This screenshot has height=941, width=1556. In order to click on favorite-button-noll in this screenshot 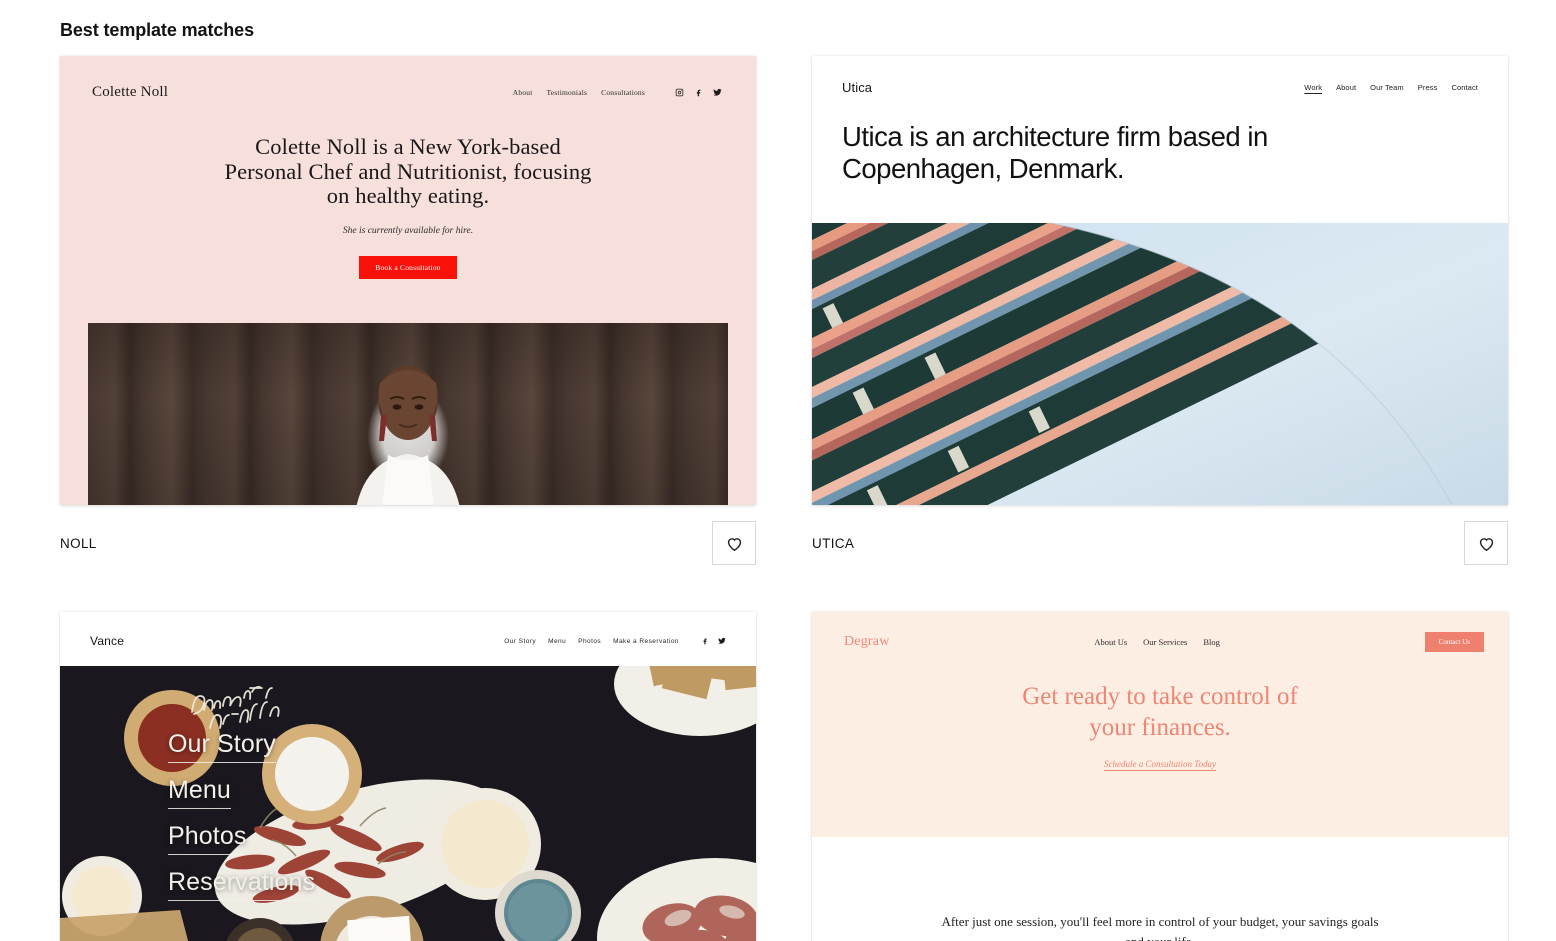, I will do `click(734, 543)`.